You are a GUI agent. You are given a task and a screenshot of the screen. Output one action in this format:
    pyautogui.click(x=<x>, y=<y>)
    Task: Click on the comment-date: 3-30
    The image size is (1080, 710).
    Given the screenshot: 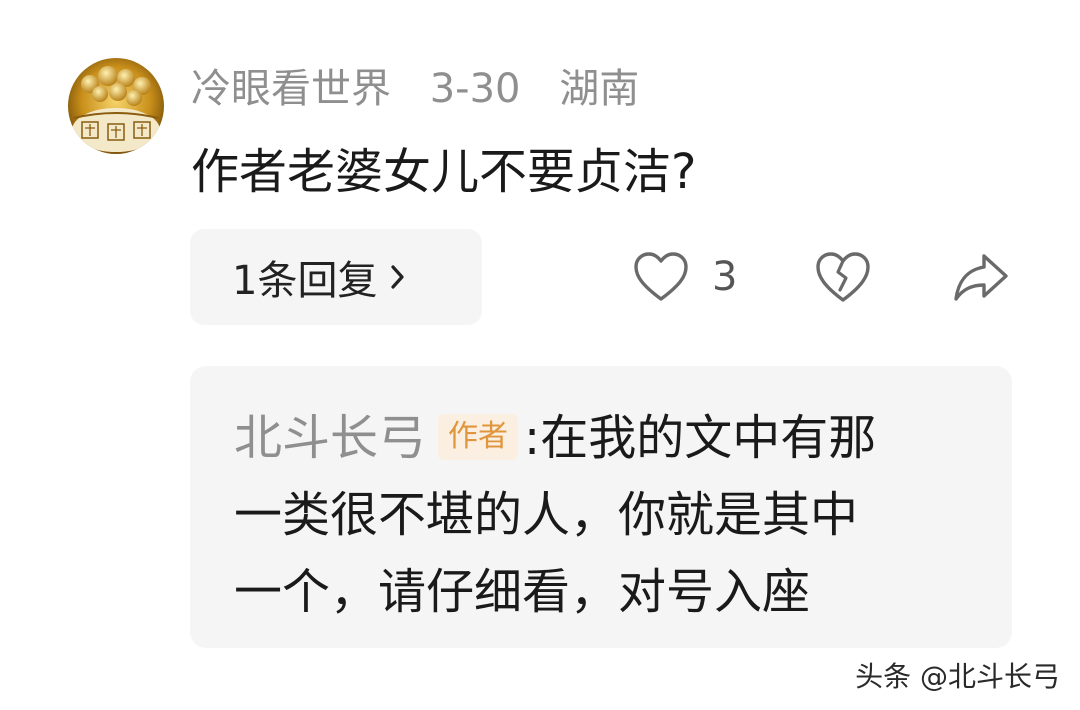 What is the action you would take?
    pyautogui.click(x=475, y=89)
    